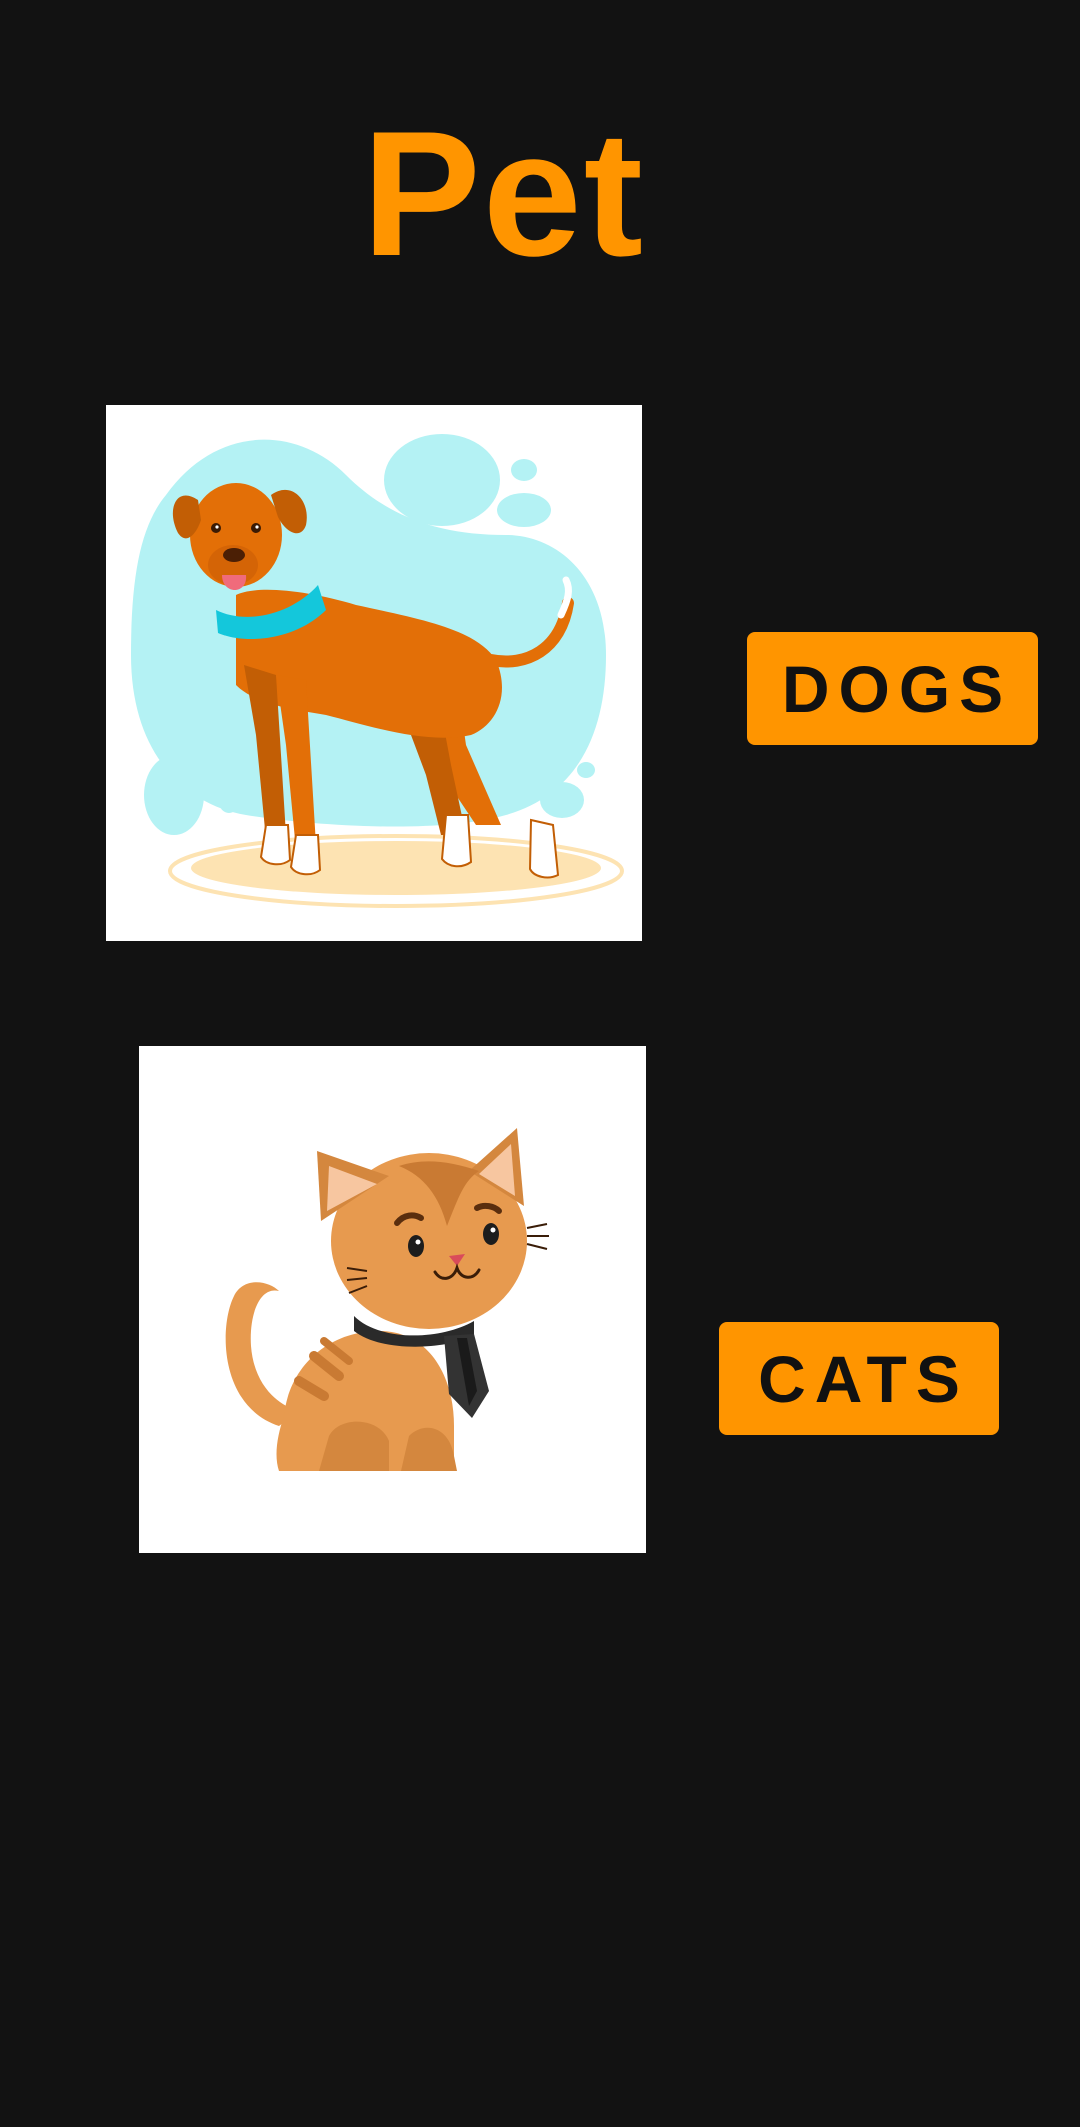  I want to click on cats-button: CATS, so click(859, 1378).